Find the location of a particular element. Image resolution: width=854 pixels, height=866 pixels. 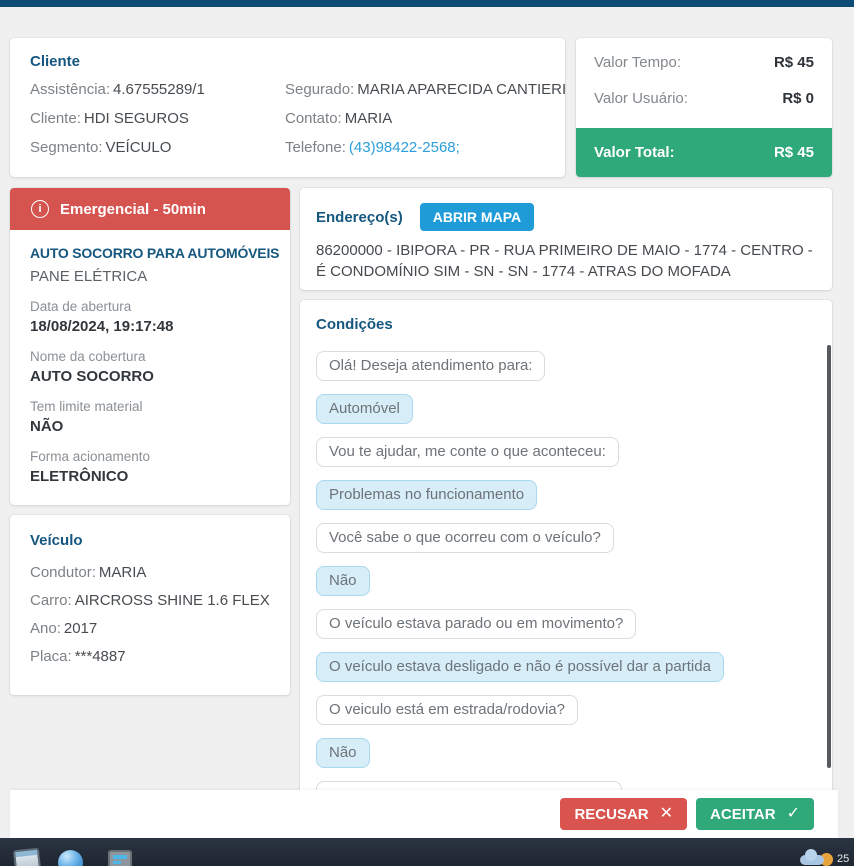

weather-widget: 25 is located at coordinates (824, 857).